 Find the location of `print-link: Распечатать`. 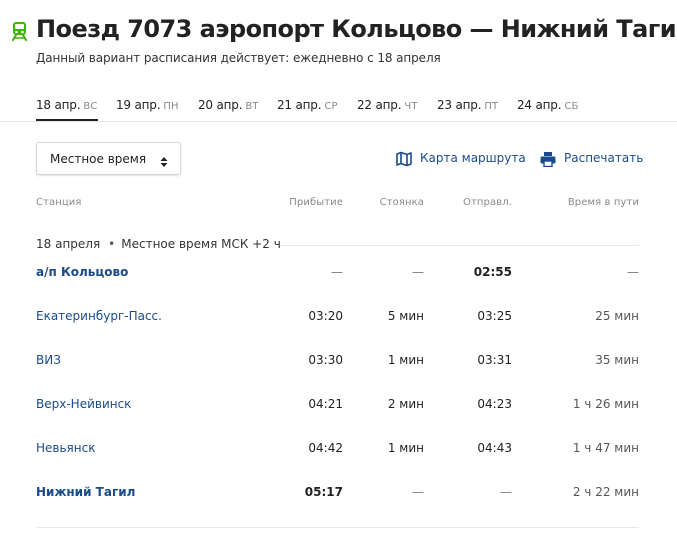

print-link: Распечатать is located at coordinates (592, 159).